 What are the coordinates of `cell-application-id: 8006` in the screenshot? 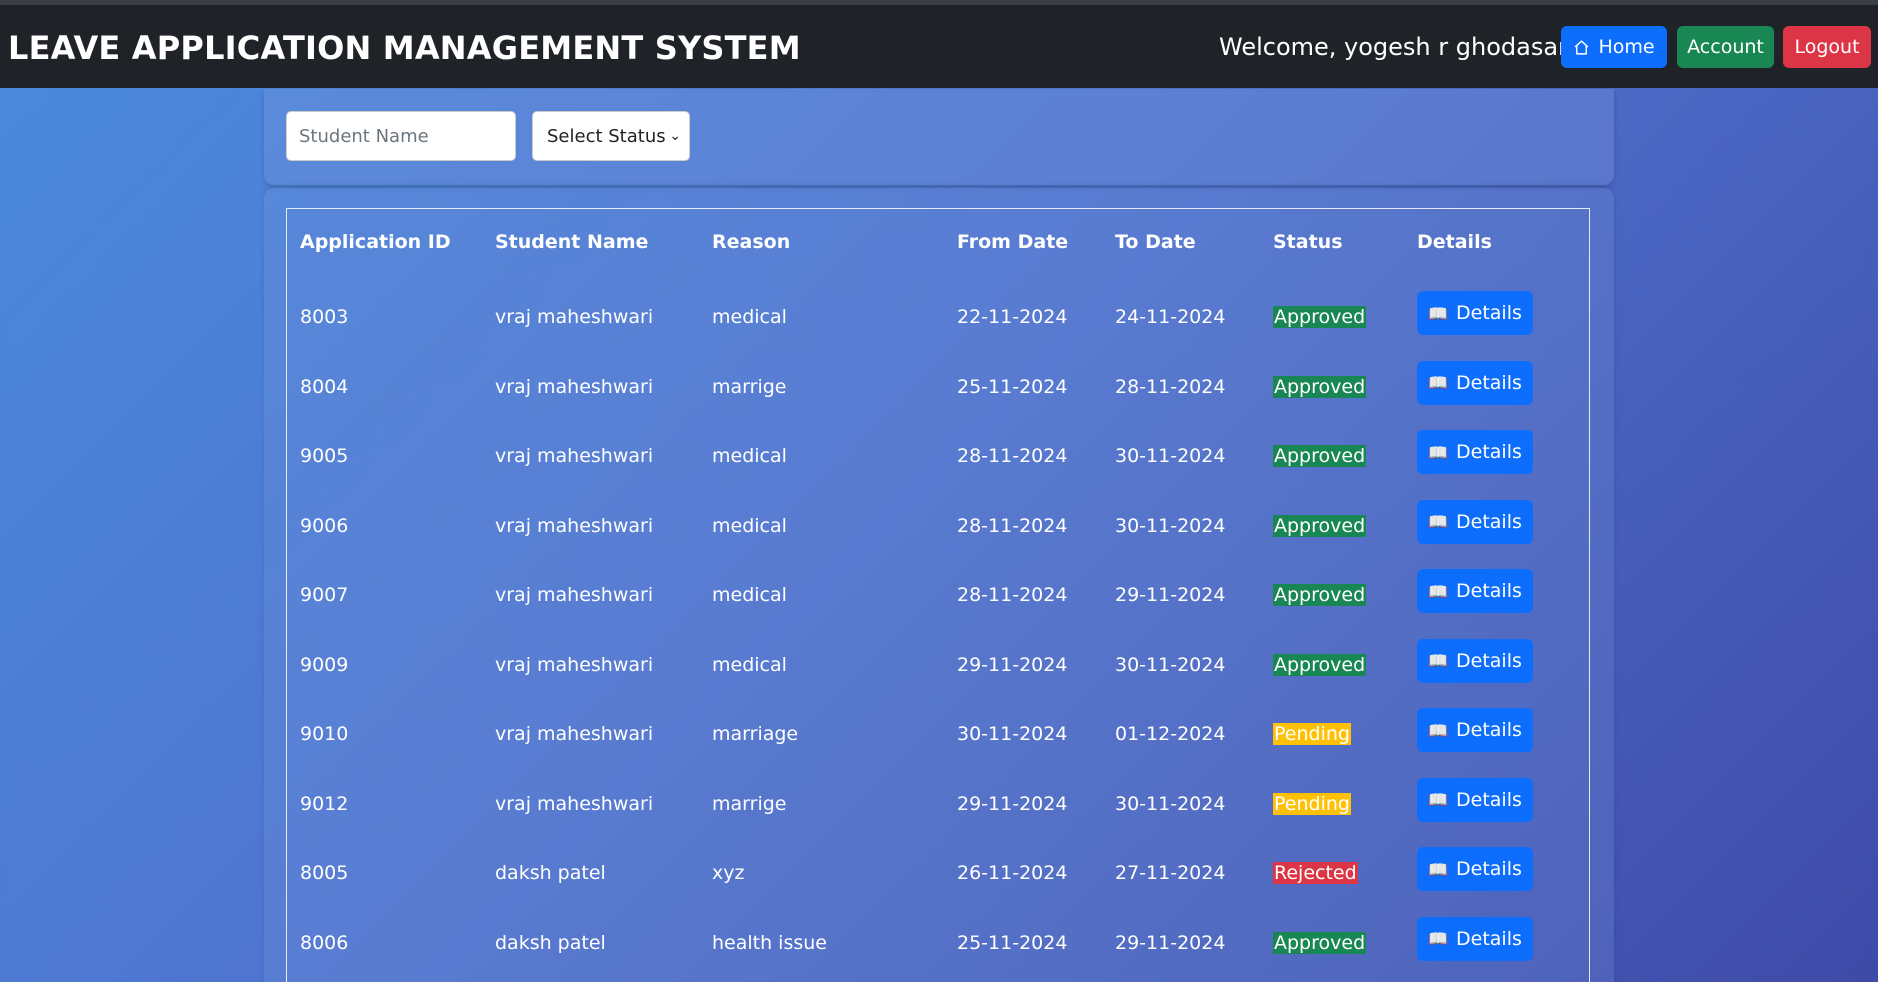 It's located at (324, 942).